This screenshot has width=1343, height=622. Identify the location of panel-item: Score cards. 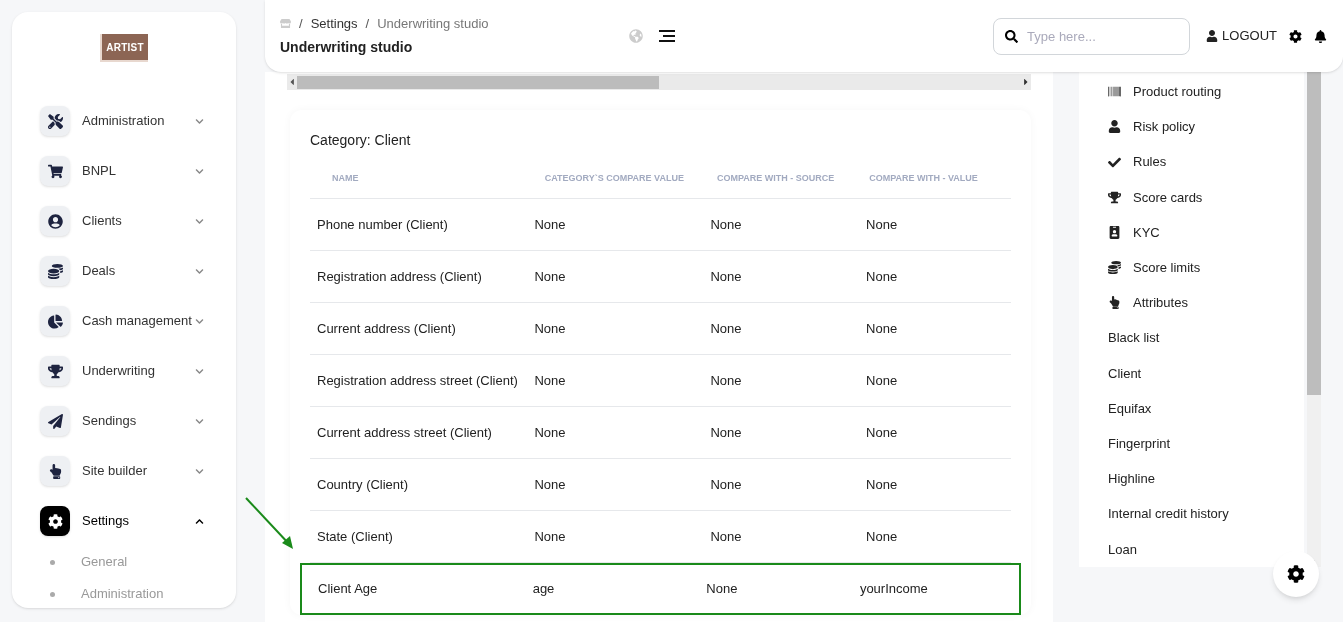
(1155, 197).